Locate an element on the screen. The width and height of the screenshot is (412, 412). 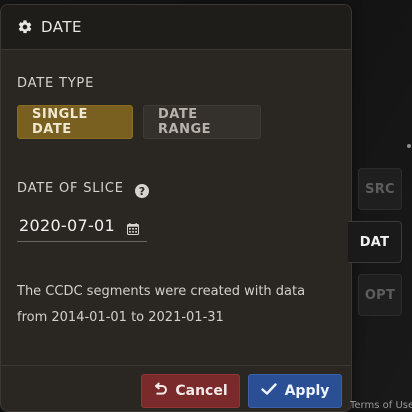
date-type-toggle: SINGLE DATE DATE RANGE is located at coordinates (139, 122).